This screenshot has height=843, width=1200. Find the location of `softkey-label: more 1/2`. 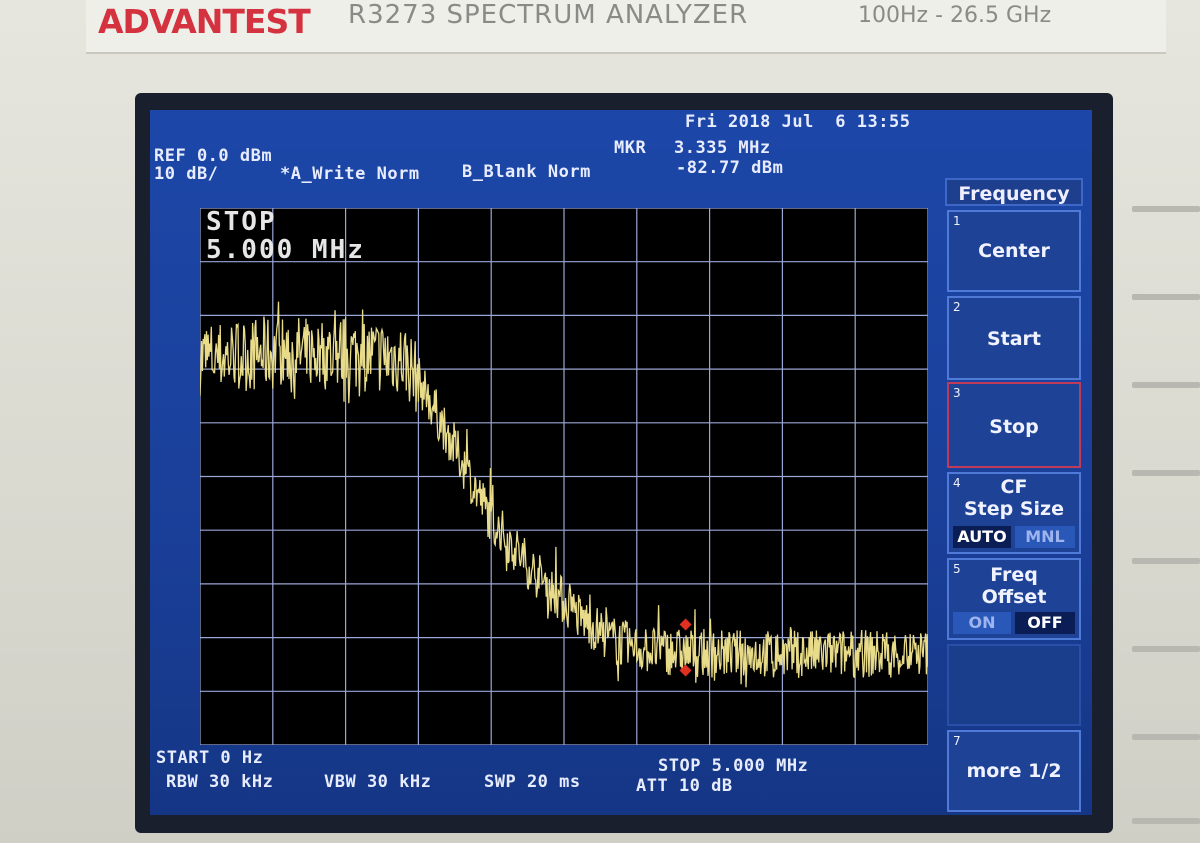

softkey-label: more 1/2 is located at coordinates (1014, 771).